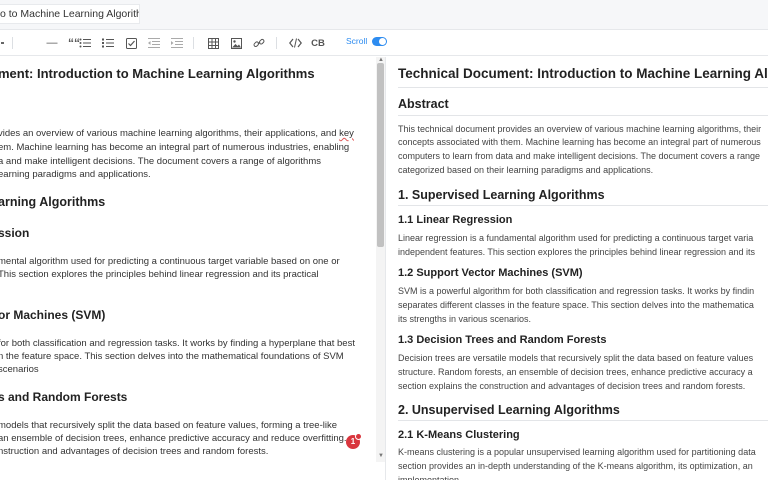  I want to click on scroll-down-arrow-icon: ▼, so click(381, 456).